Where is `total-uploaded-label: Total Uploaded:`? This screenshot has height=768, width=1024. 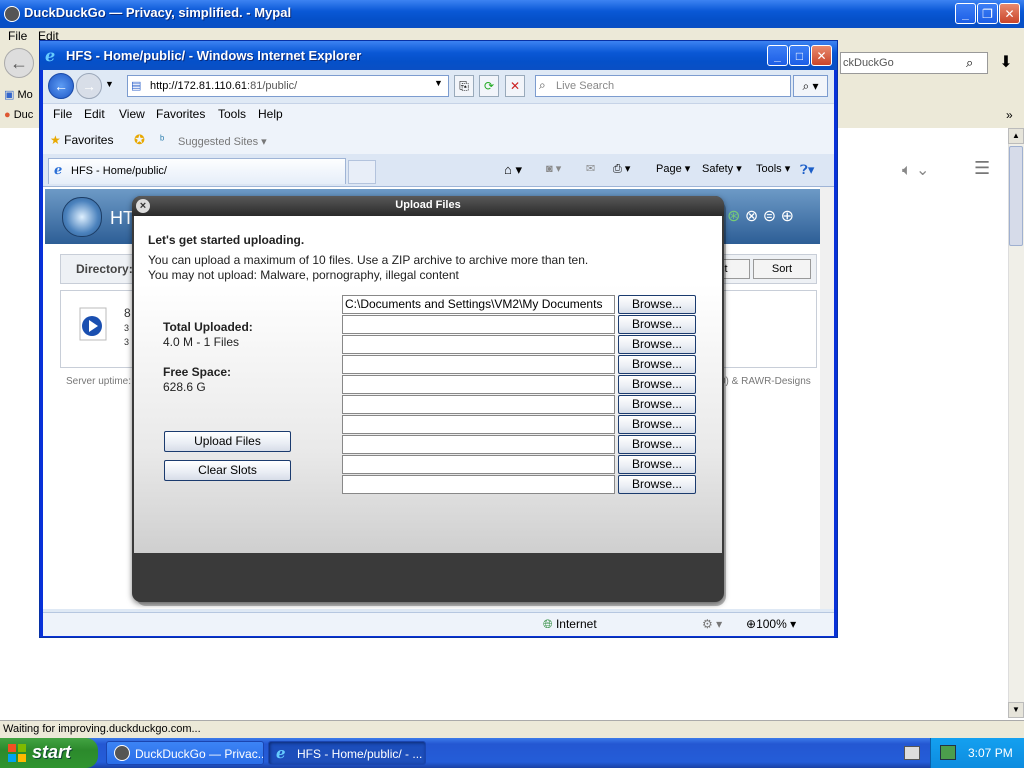
total-uploaded-label: Total Uploaded: is located at coordinates (208, 327).